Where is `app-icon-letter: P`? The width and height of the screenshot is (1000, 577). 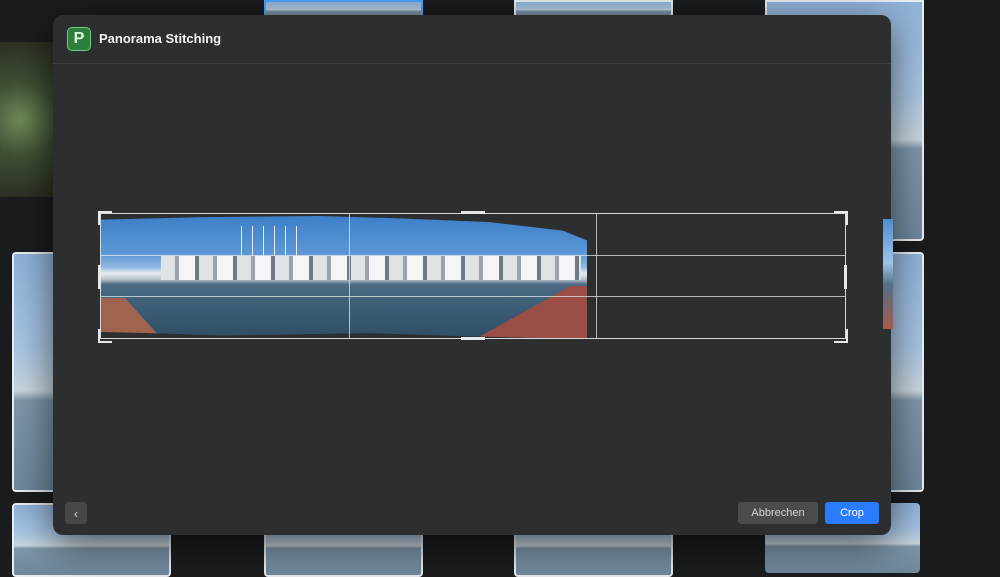
app-icon-letter: P is located at coordinates (79, 38).